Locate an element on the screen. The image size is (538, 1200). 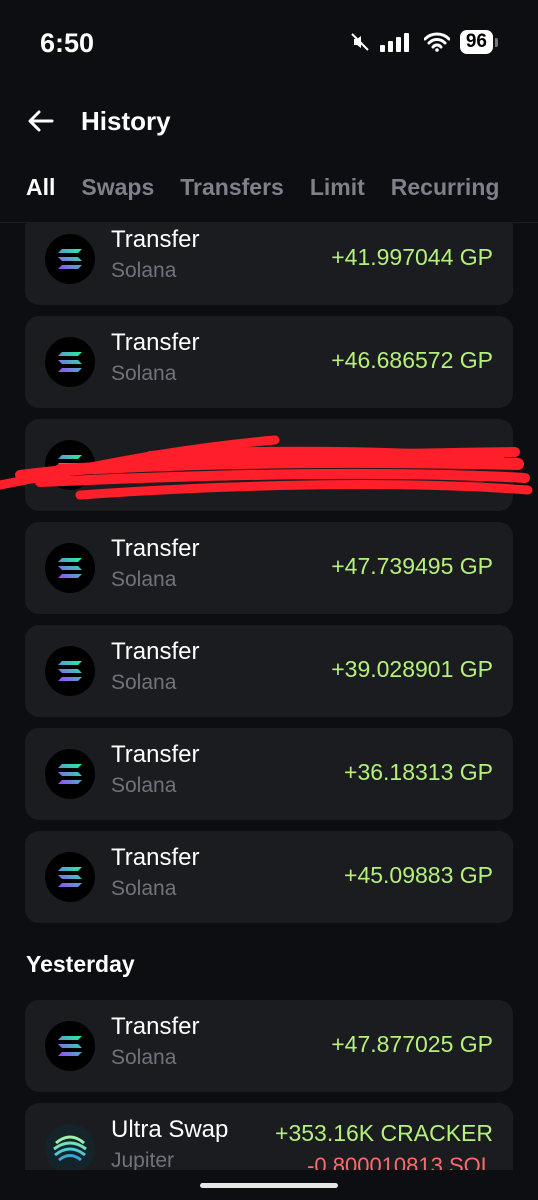
jupiter-logo-icon is located at coordinates (70, 1147).